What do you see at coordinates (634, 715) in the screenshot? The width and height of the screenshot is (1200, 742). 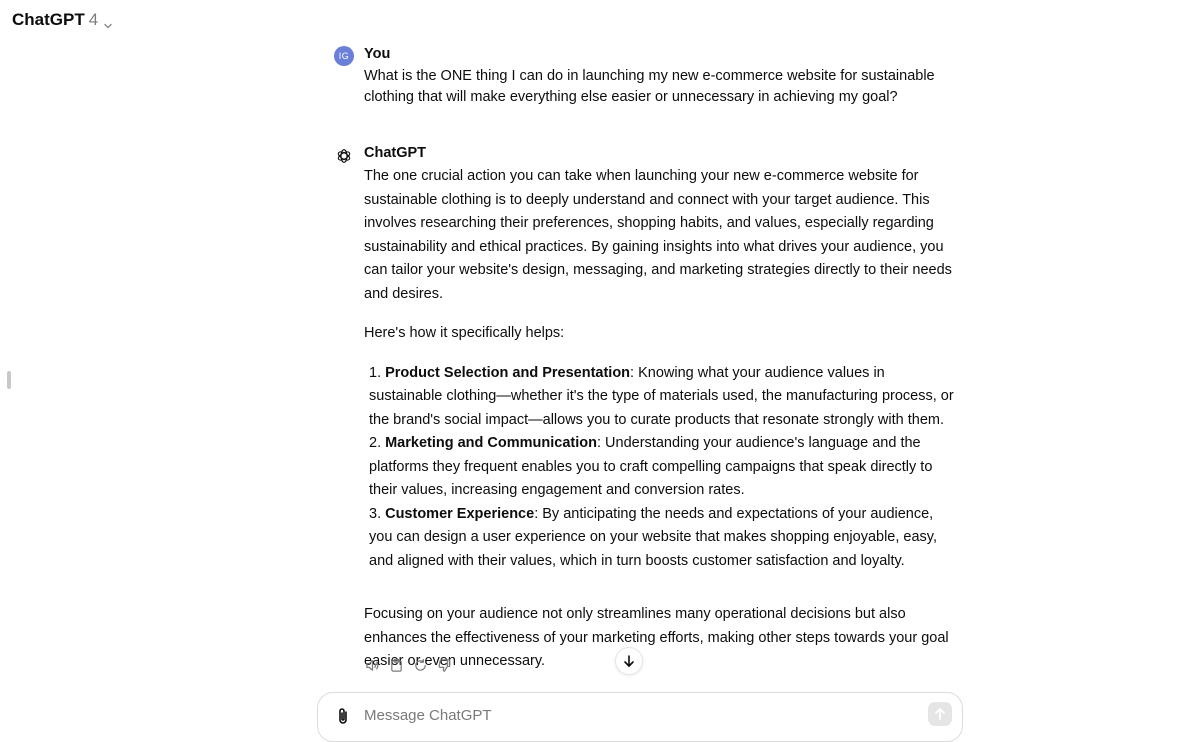 I see `message-input` at bounding box center [634, 715].